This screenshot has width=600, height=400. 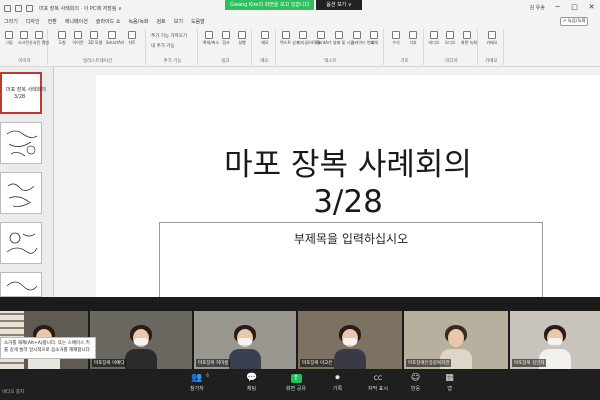 I want to click on record-button: ⏺ 기록, so click(x=337, y=383).